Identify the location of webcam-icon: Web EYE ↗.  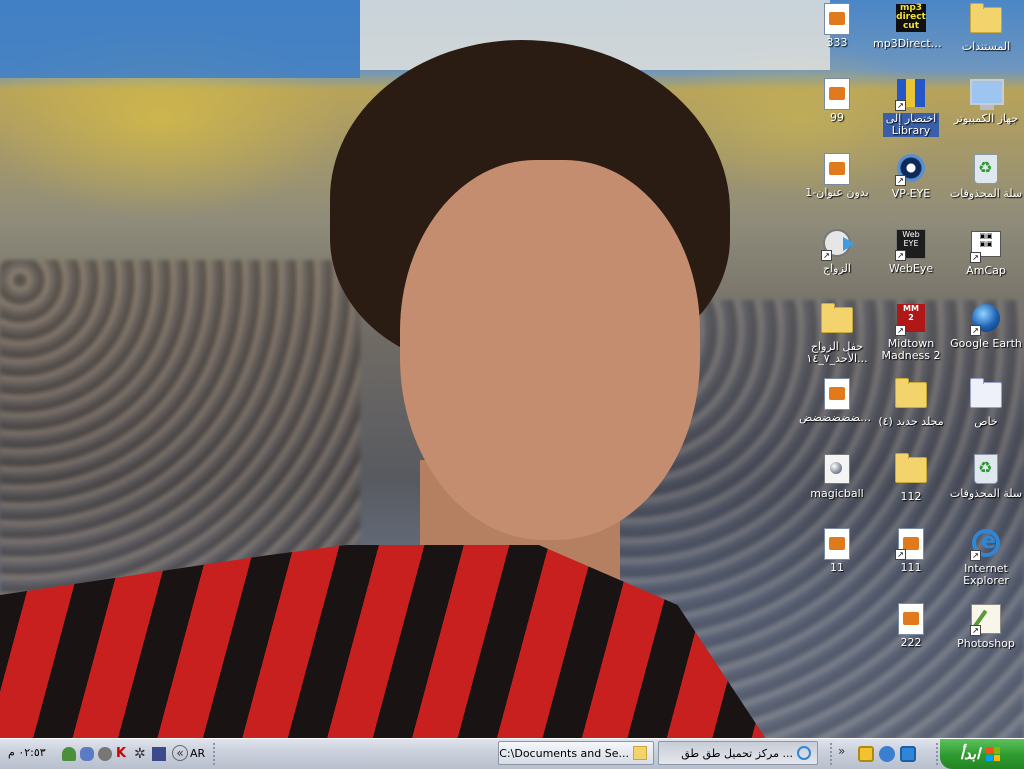
(911, 245).